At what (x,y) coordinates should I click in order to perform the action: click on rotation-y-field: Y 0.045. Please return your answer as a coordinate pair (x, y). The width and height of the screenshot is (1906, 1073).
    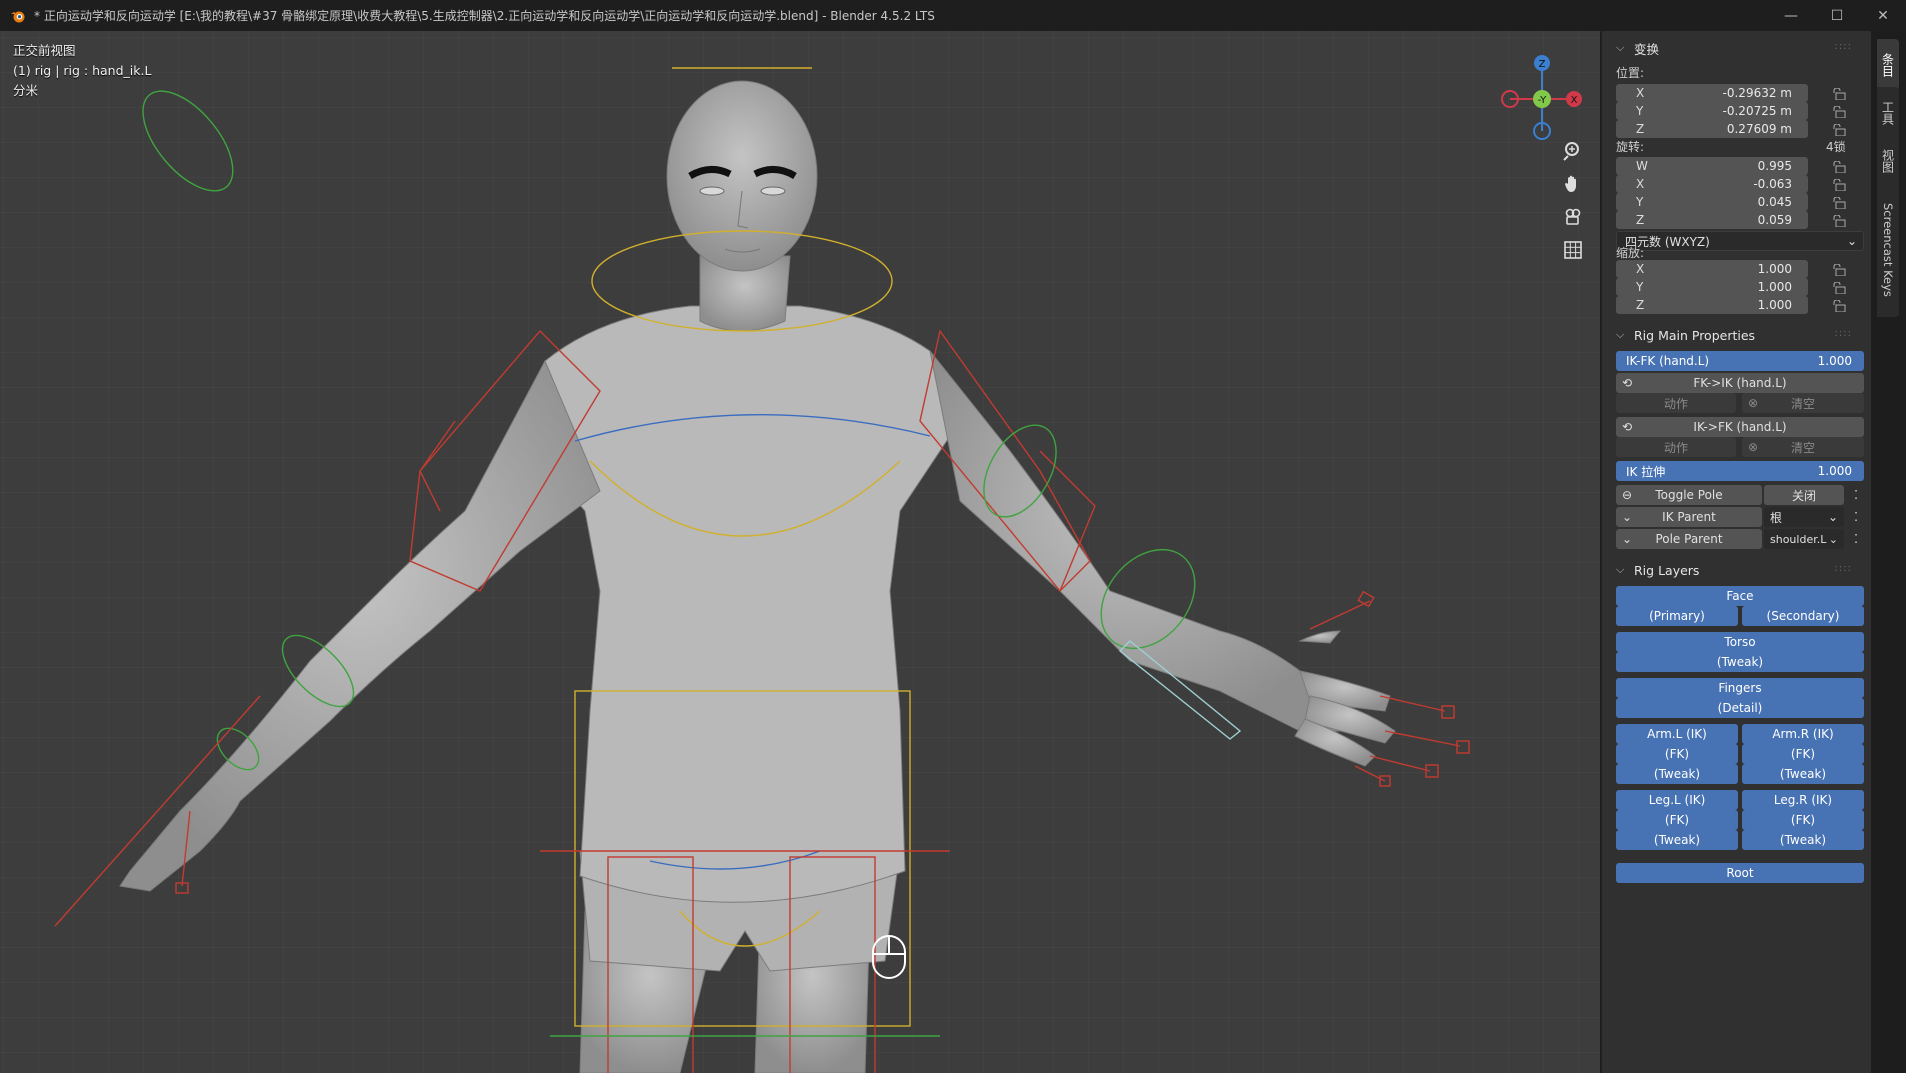
    Looking at the image, I should click on (1712, 202).